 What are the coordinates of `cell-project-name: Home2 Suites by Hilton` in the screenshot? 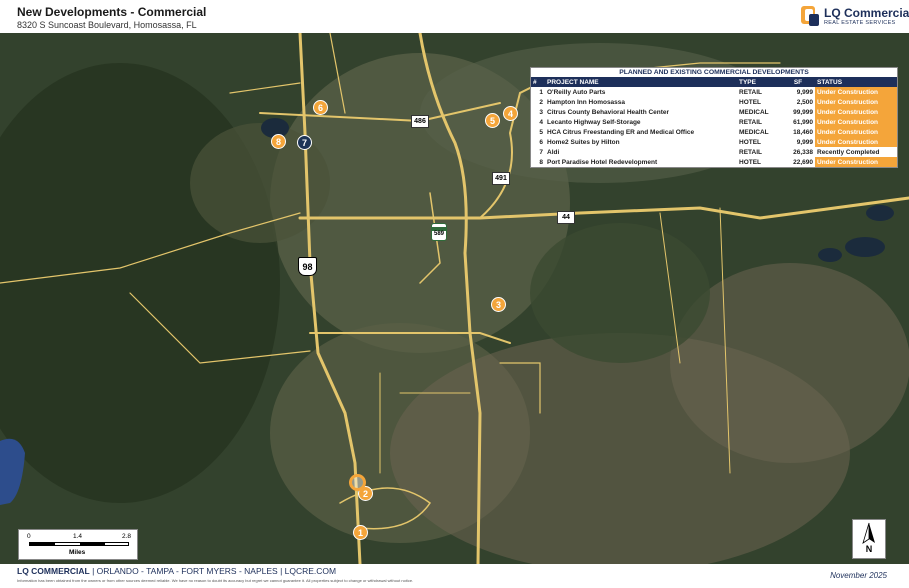 It's located at (583, 142).